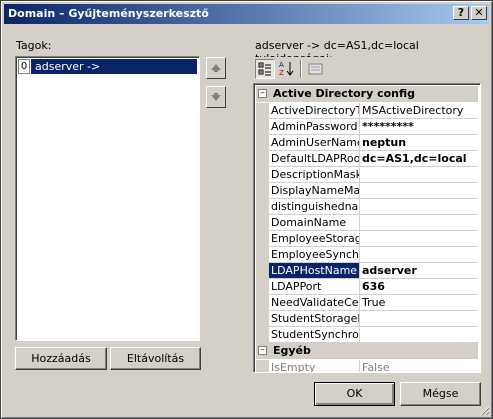  I want to click on property-row: DescriptionMask, so click(367, 175).